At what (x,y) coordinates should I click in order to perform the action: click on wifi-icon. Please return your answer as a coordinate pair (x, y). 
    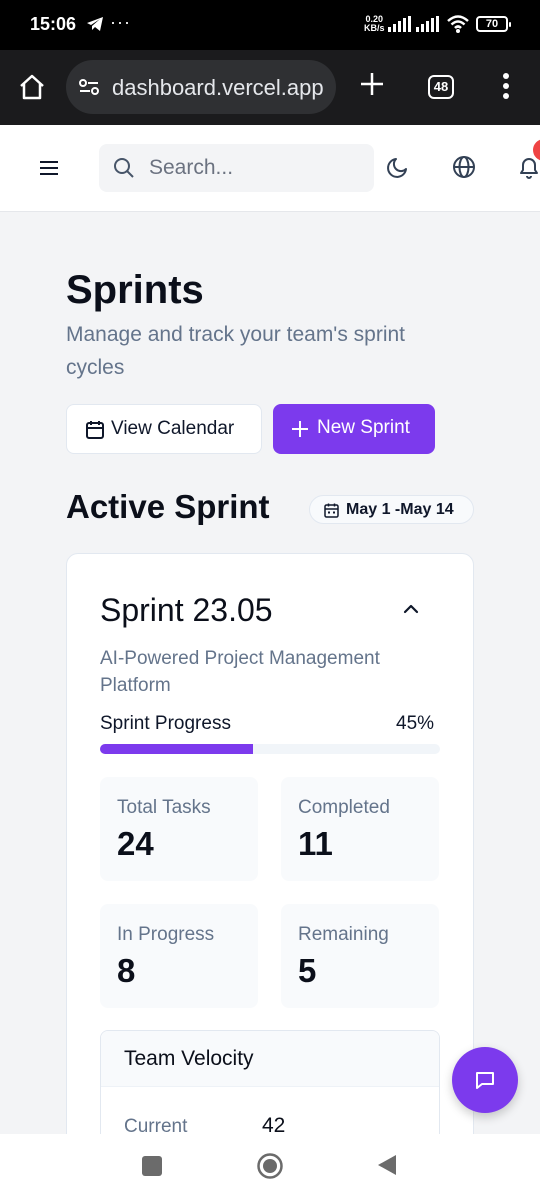
    Looking at the image, I should click on (458, 26).